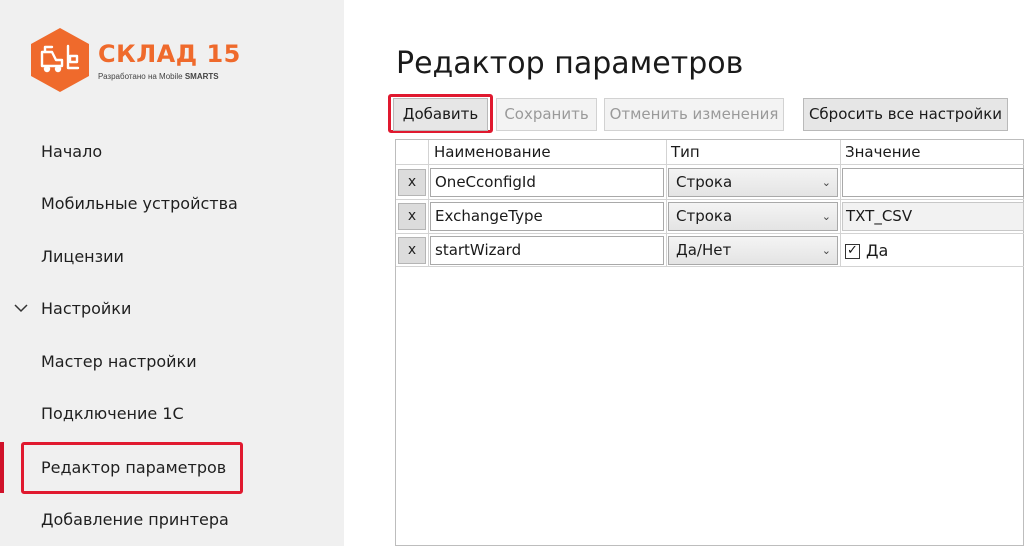 The height and width of the screenshot is (546, 1024). Describe the element at coordinates (877, 250) in the screenshot. I see `checkbox-label: Да` at that location.